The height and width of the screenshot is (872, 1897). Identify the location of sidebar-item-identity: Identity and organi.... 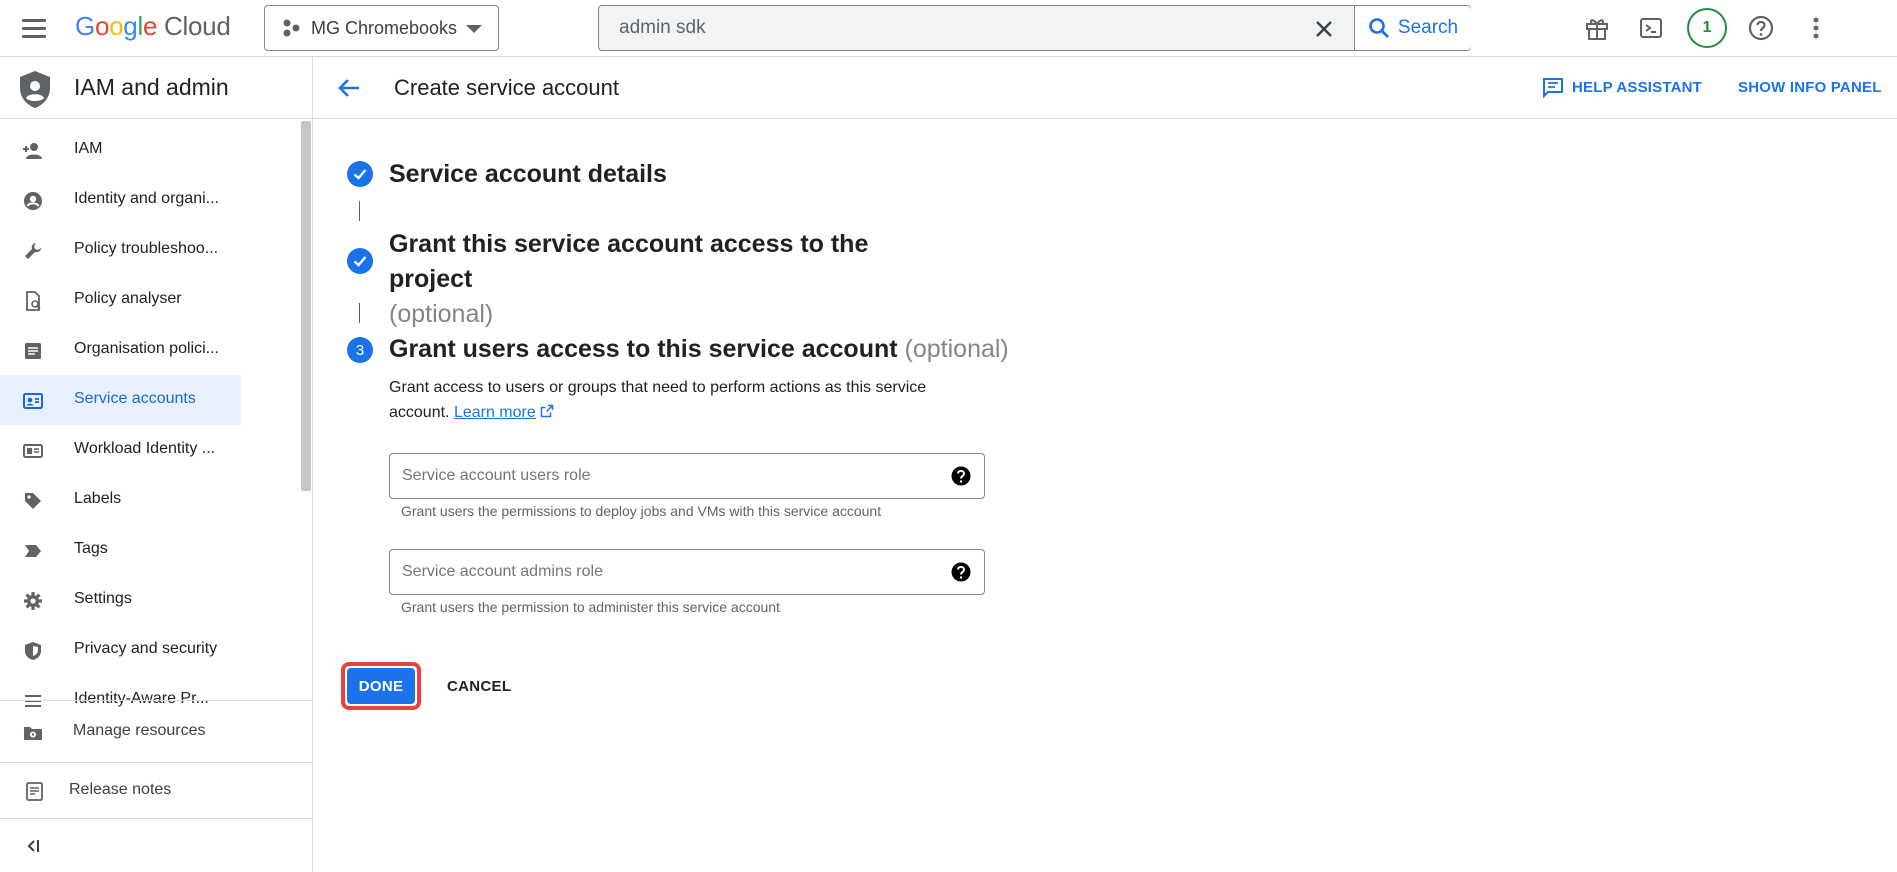
(120, 200).